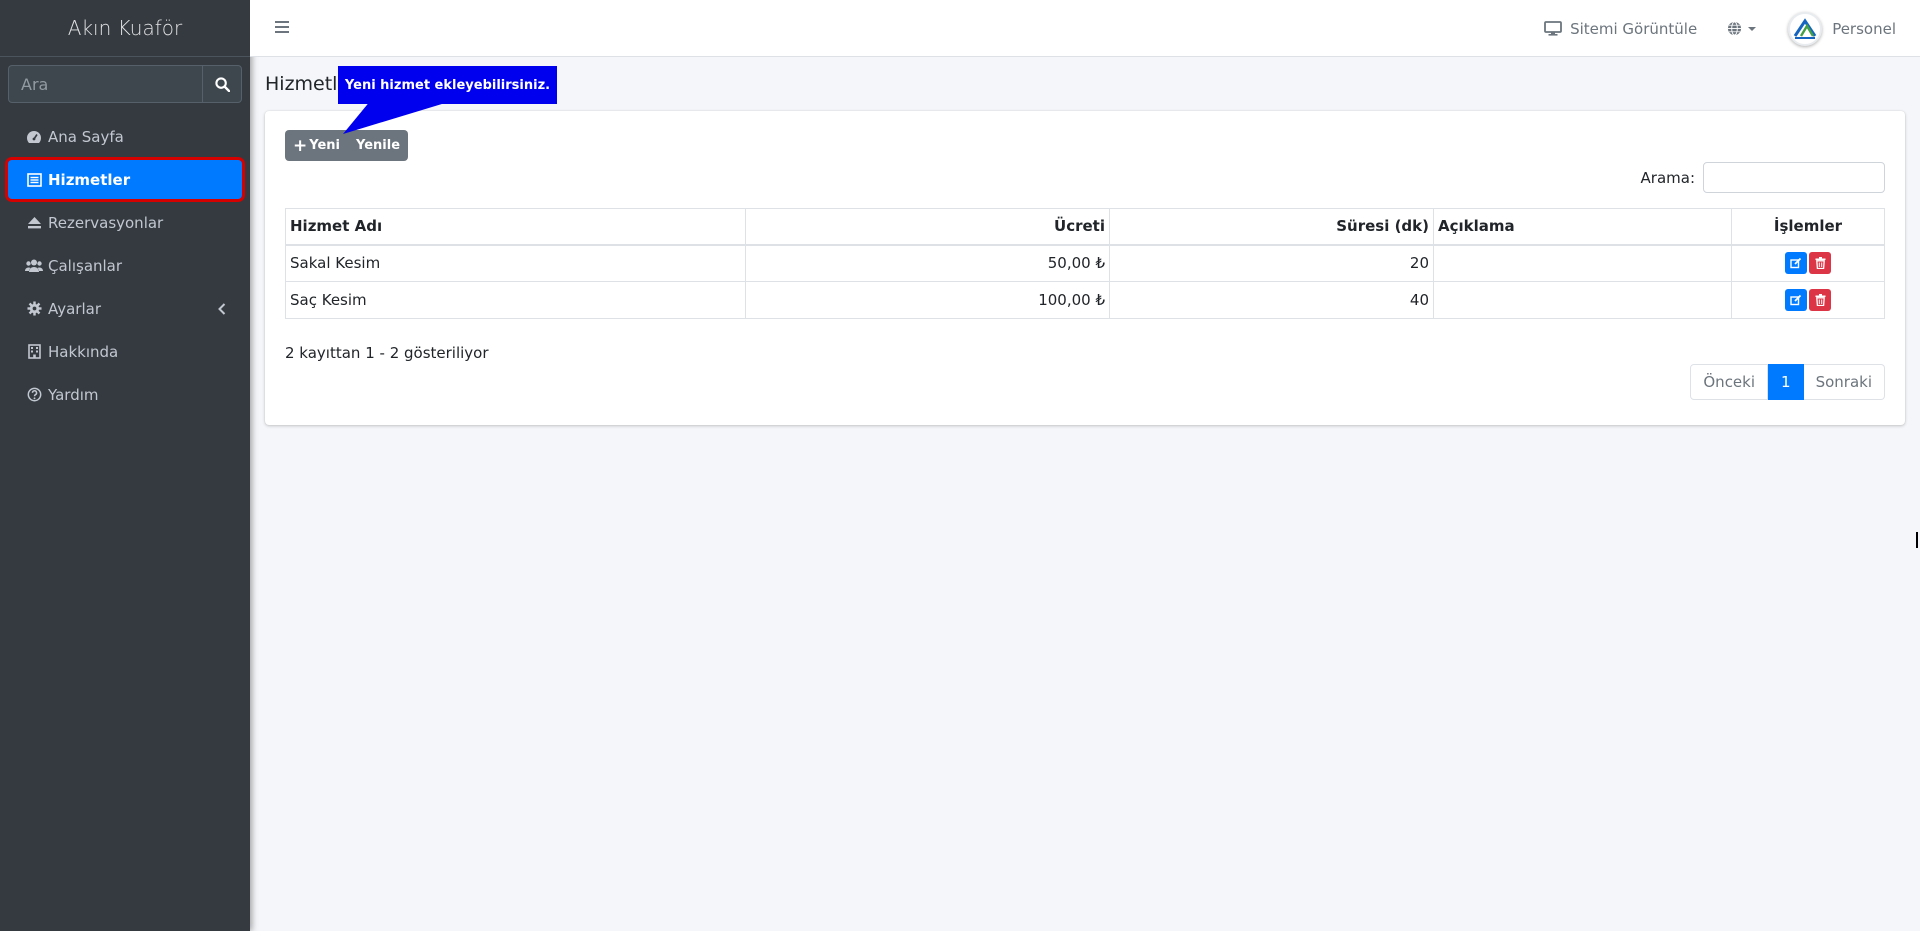  What do you see at coordinates (125, 28) in the screenshot?
I see `brand-title: Akın Kuaför` at bounding box center [125, 28].